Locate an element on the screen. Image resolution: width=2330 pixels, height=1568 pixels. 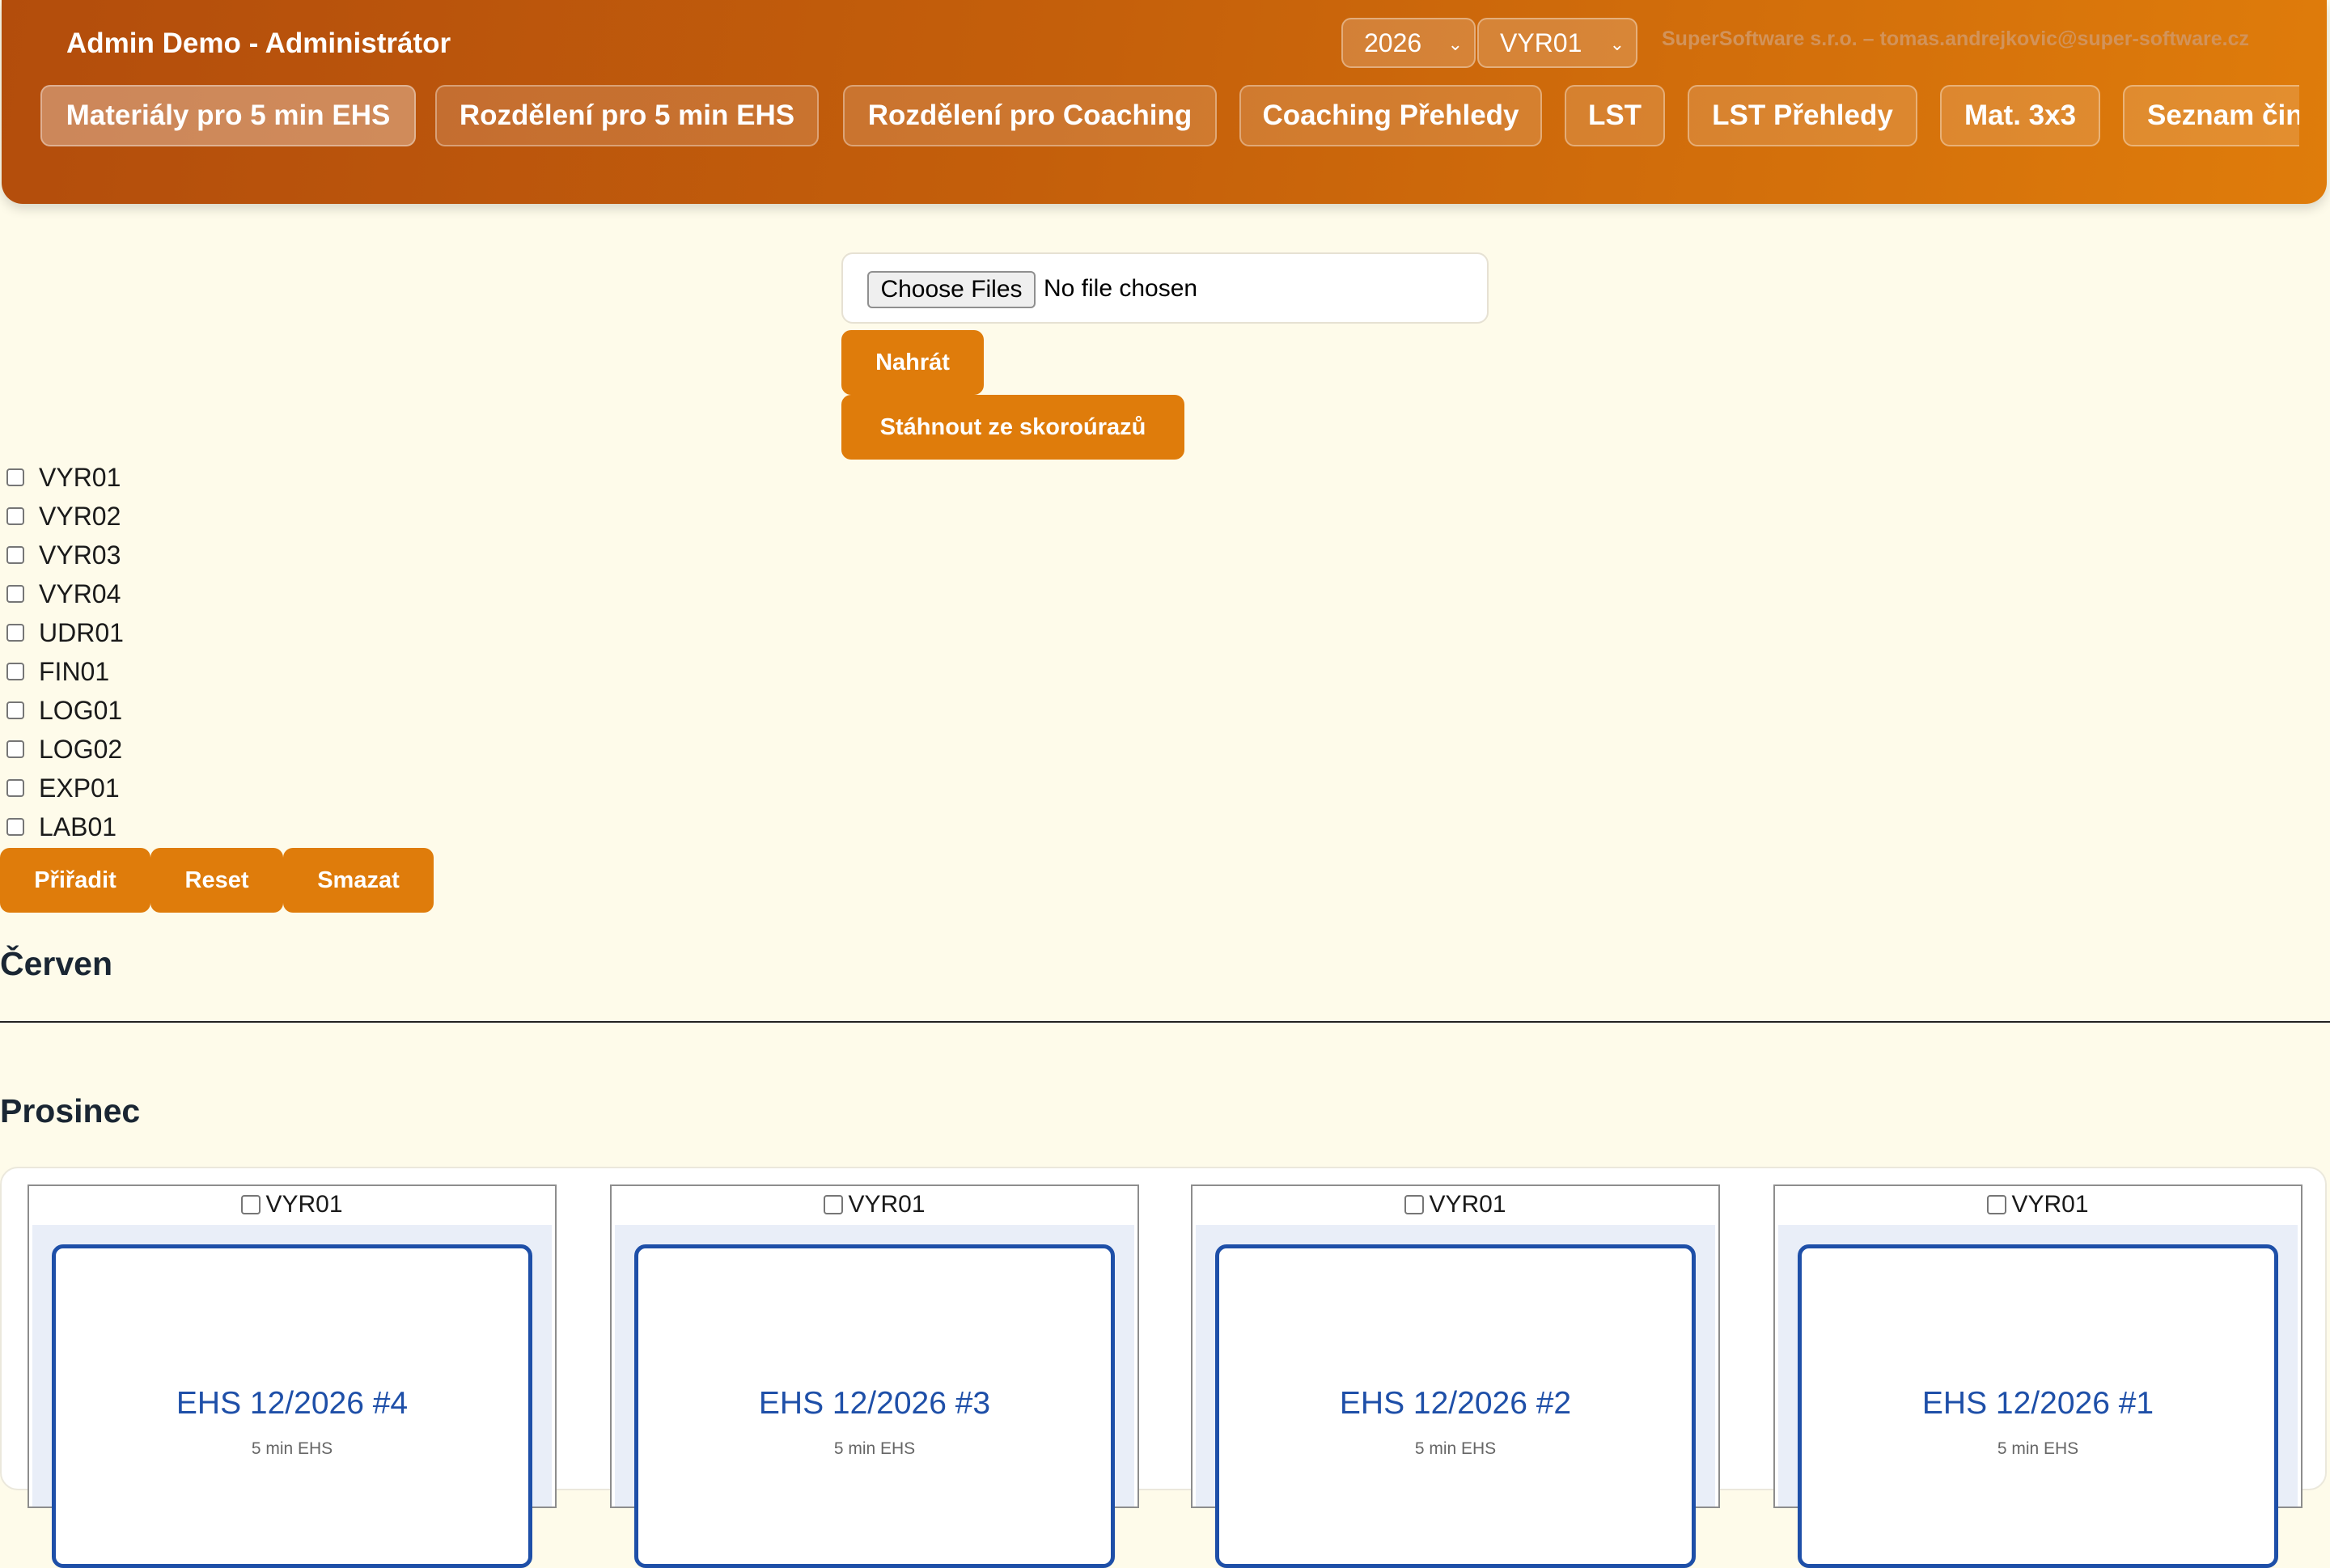
tab-mat-3x3: Mat. 3x3 is located at coordinates (2020, 116).